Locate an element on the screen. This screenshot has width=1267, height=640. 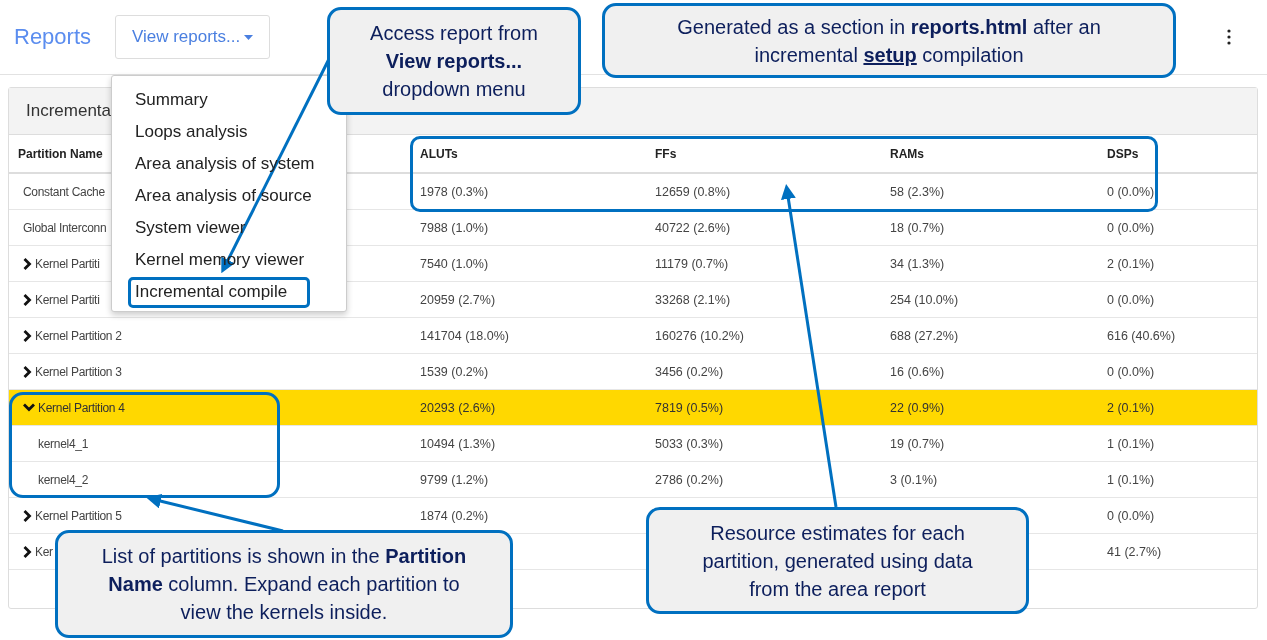
table-cell: 22 (0.9%) is located at coordinates (917, 407).